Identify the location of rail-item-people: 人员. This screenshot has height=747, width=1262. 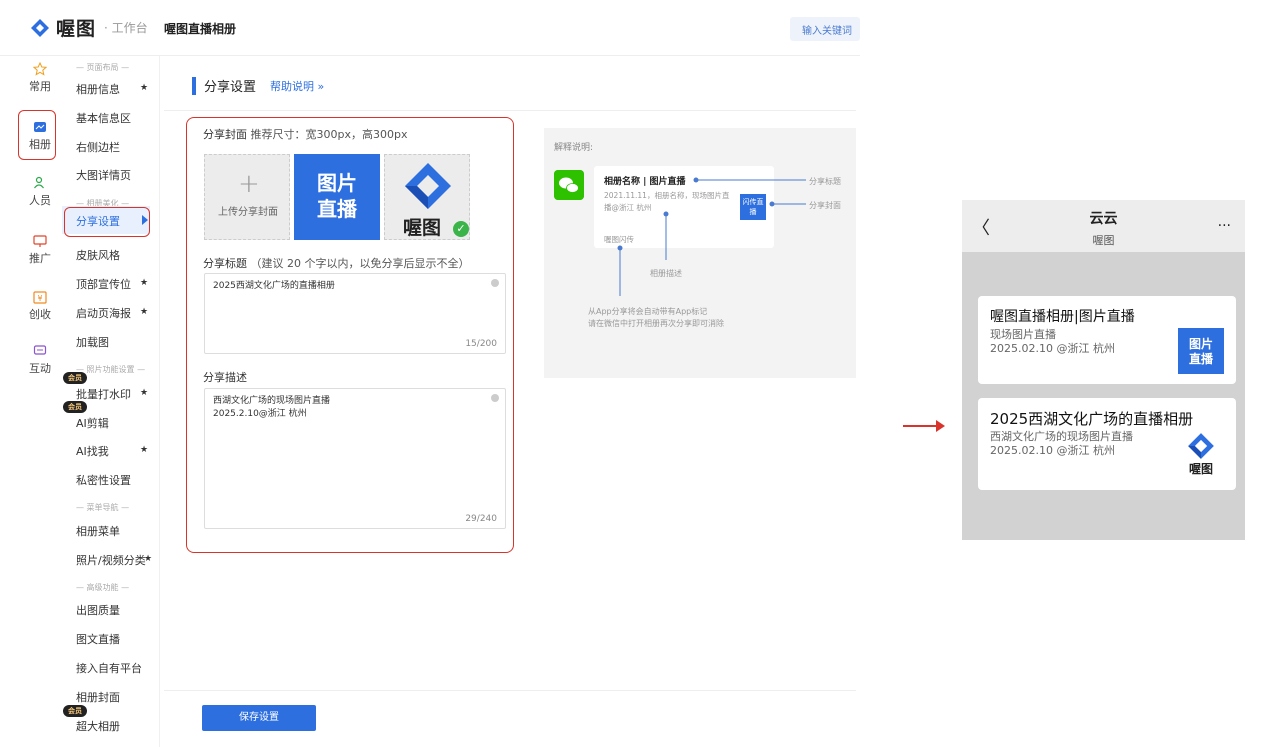
(40, 192).